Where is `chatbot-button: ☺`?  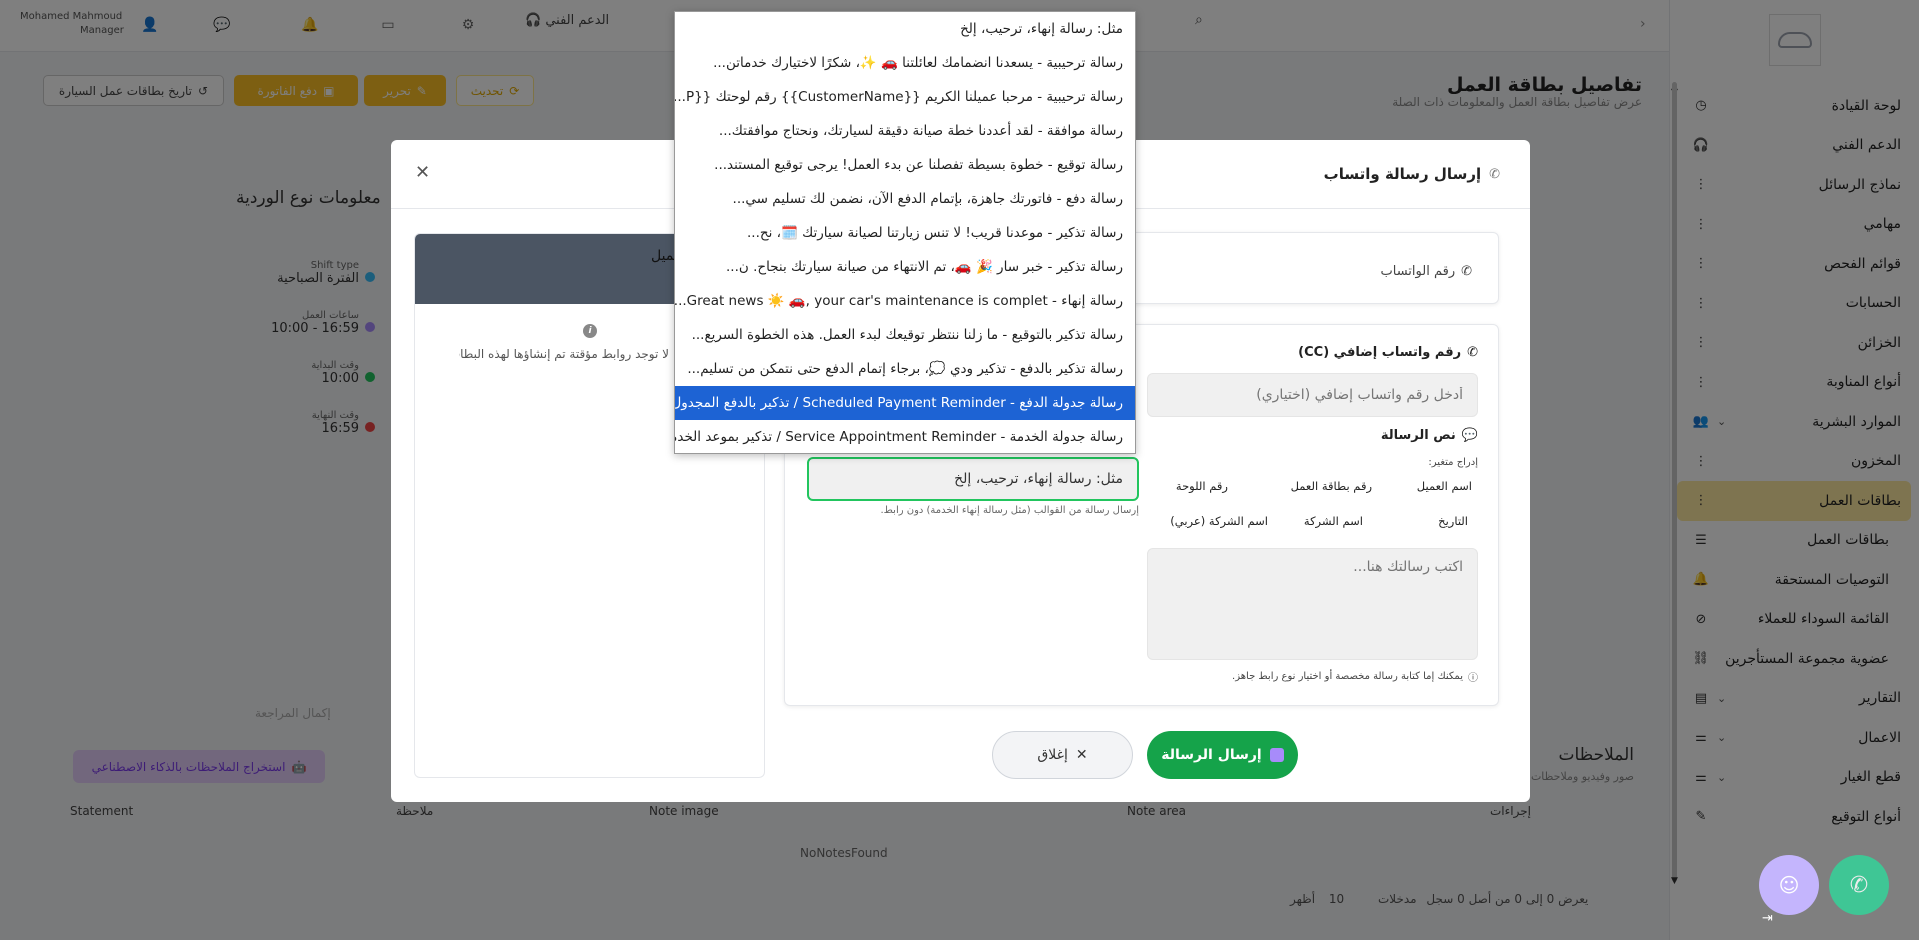
chatbot-button: ☺ is located at coordinates (1789, 885).